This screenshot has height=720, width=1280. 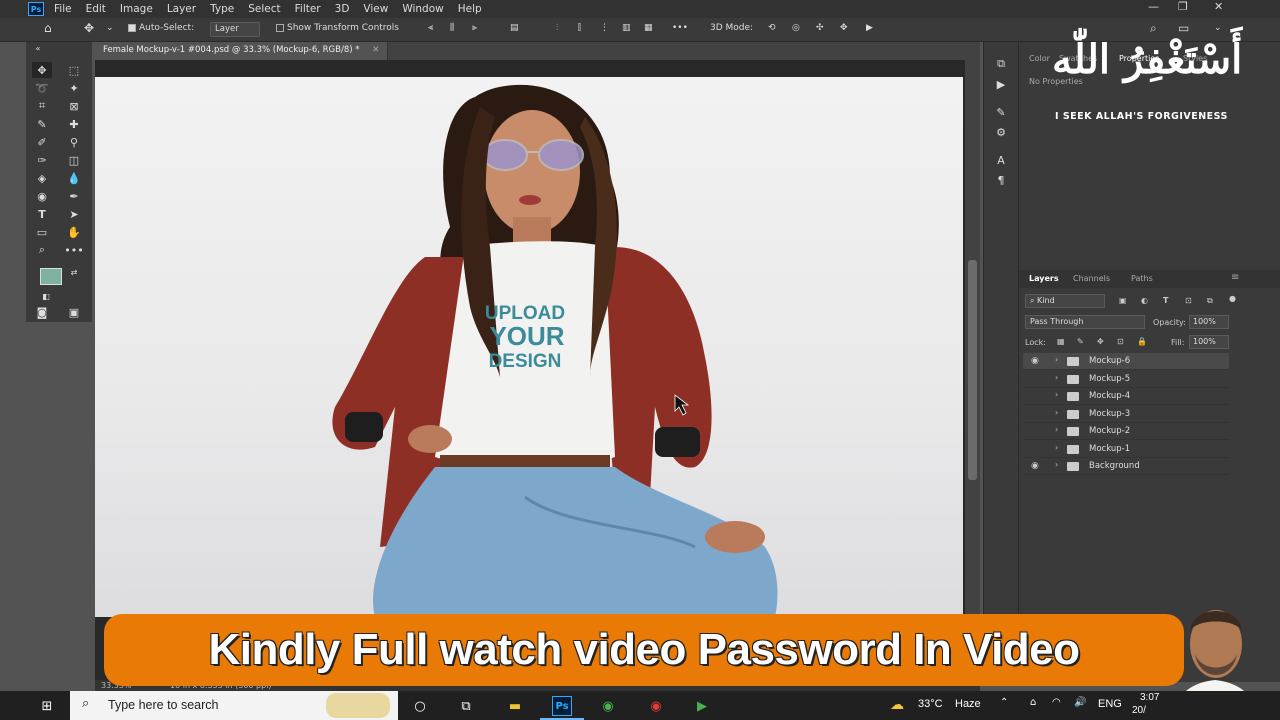 I want to click on tab-color: Color, so click(x=1039, y=58).